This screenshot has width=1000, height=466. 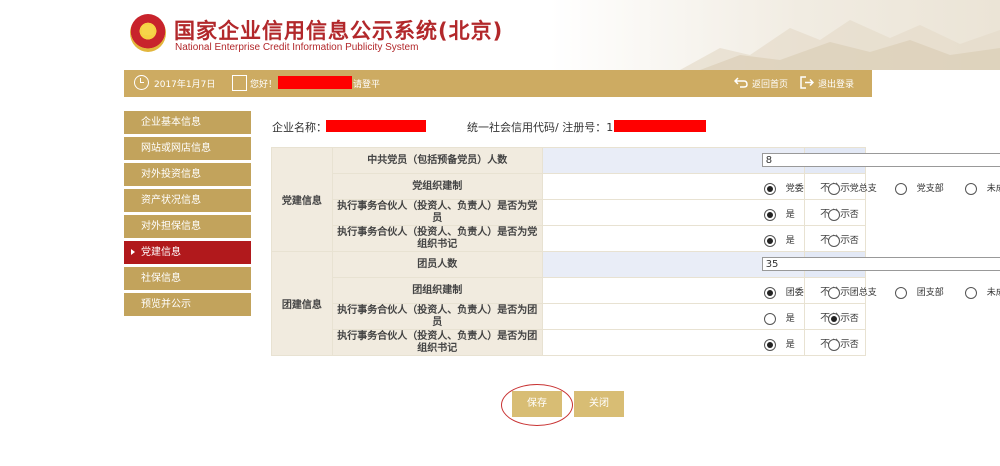 I want to click on table-row: 执行事务合伙人（投资人、负责人）是否为党组织书记 是 否 不公示, so click(x=569, y=238).